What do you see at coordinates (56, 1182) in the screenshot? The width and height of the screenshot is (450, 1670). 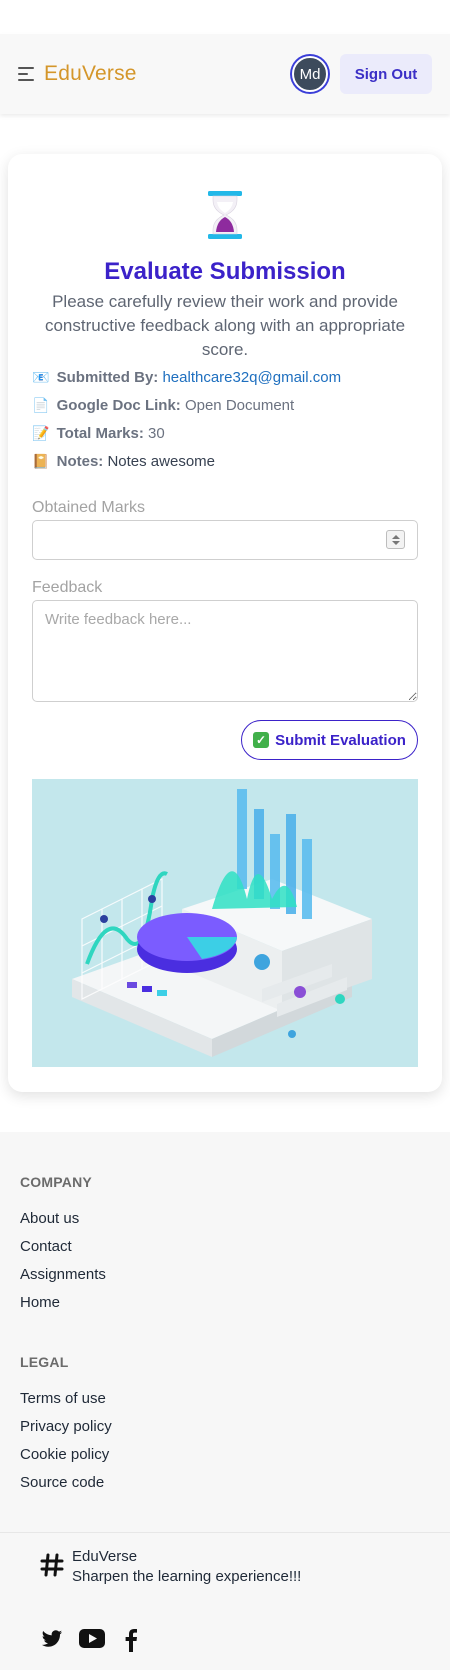 I see `company-heading: COMPANY` at bounding box center [56, 1182].